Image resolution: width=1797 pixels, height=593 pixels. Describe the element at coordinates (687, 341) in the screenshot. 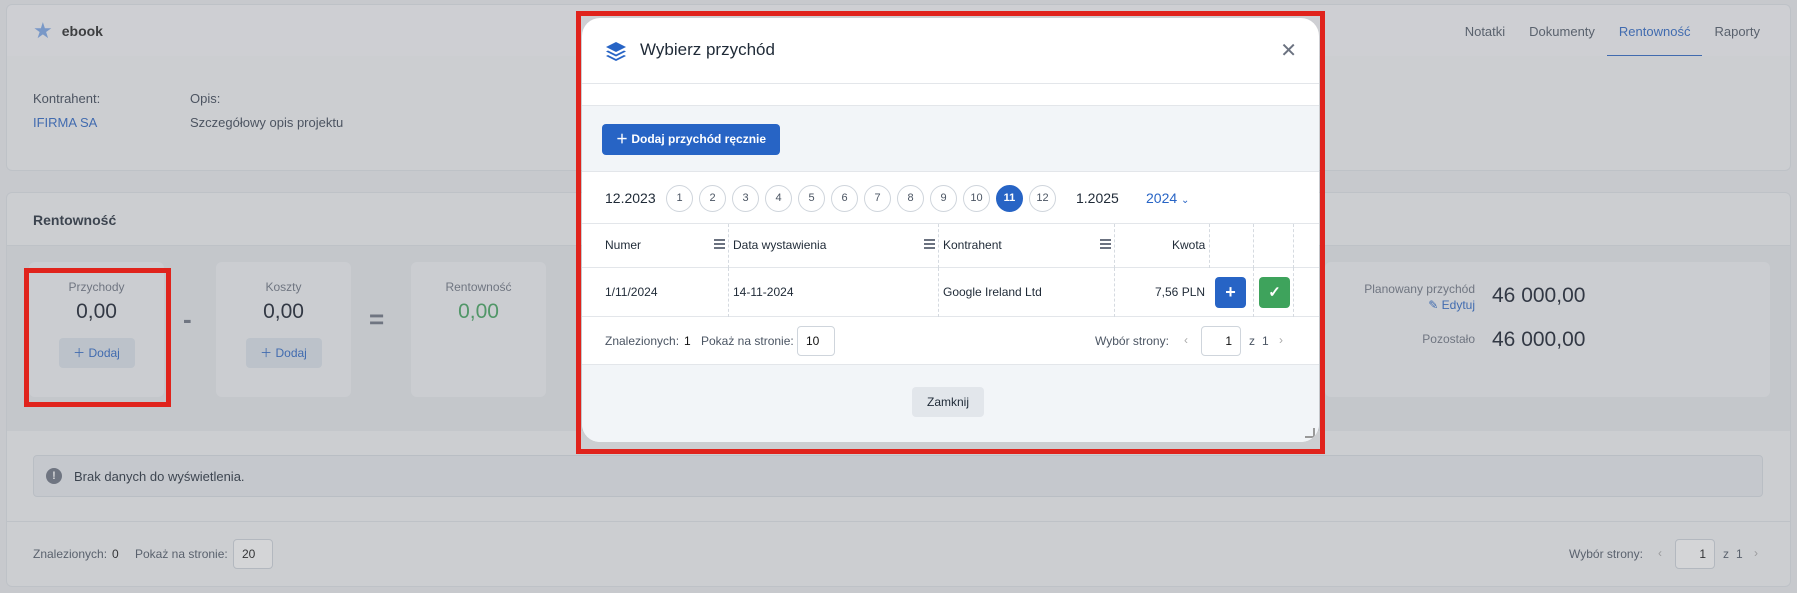

I see `found-value: 1` at that location.